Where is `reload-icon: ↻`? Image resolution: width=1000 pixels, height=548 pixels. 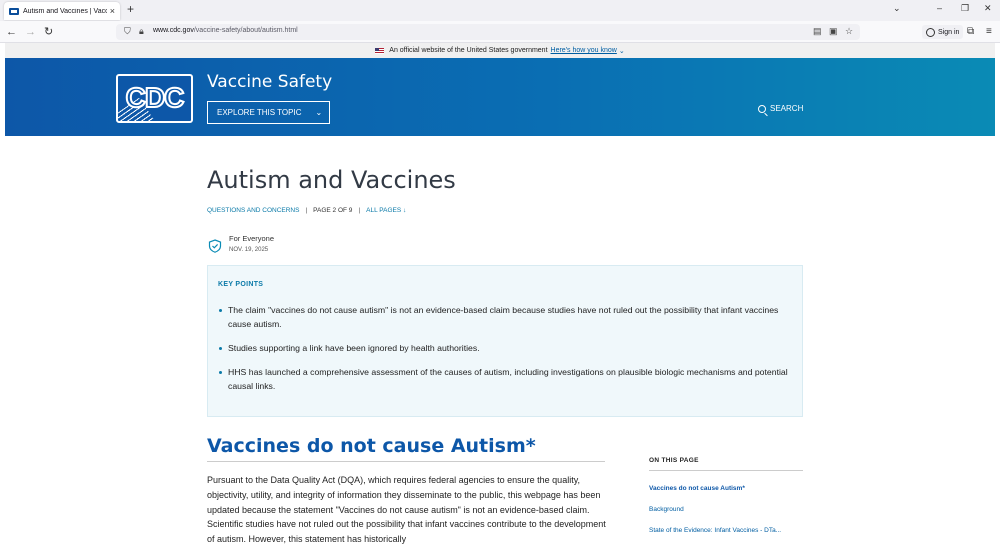
reload-icon: ↻ is located at coordinates (48, 32).